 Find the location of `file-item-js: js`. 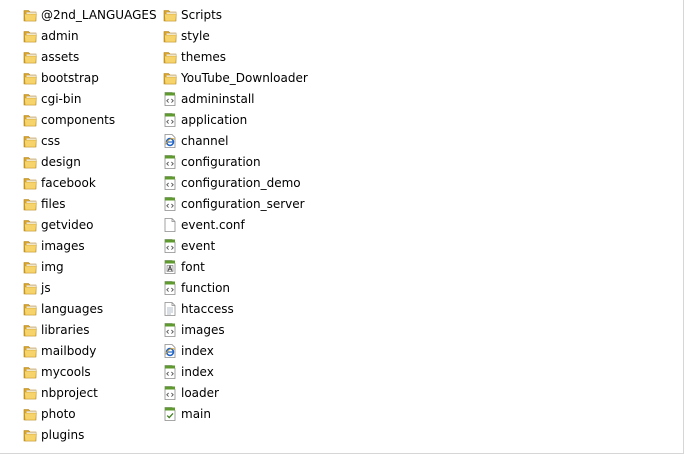

file-item-js: js is located at coordinates (90, 287).